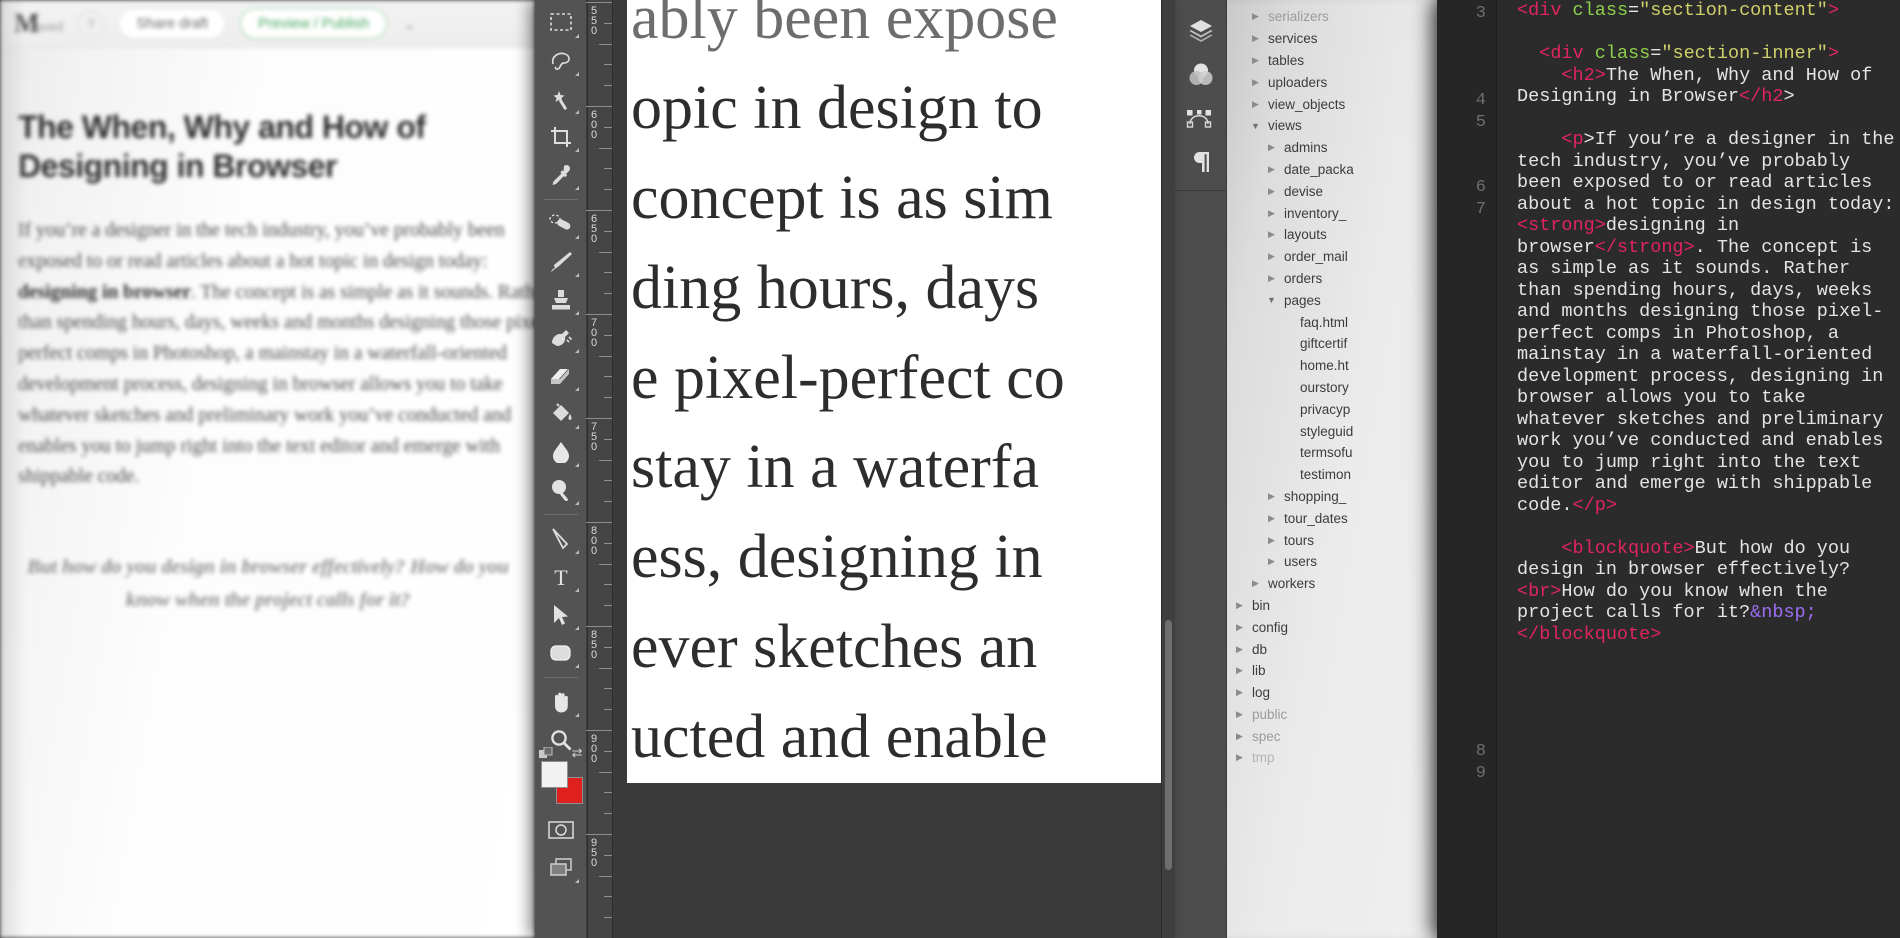 The height and width of the screenshot is (938, 1900). What do you see at coordinates (561, 830) in the screenshot?
I see `quick-mask-toggle` at bounding box center [561, 830].